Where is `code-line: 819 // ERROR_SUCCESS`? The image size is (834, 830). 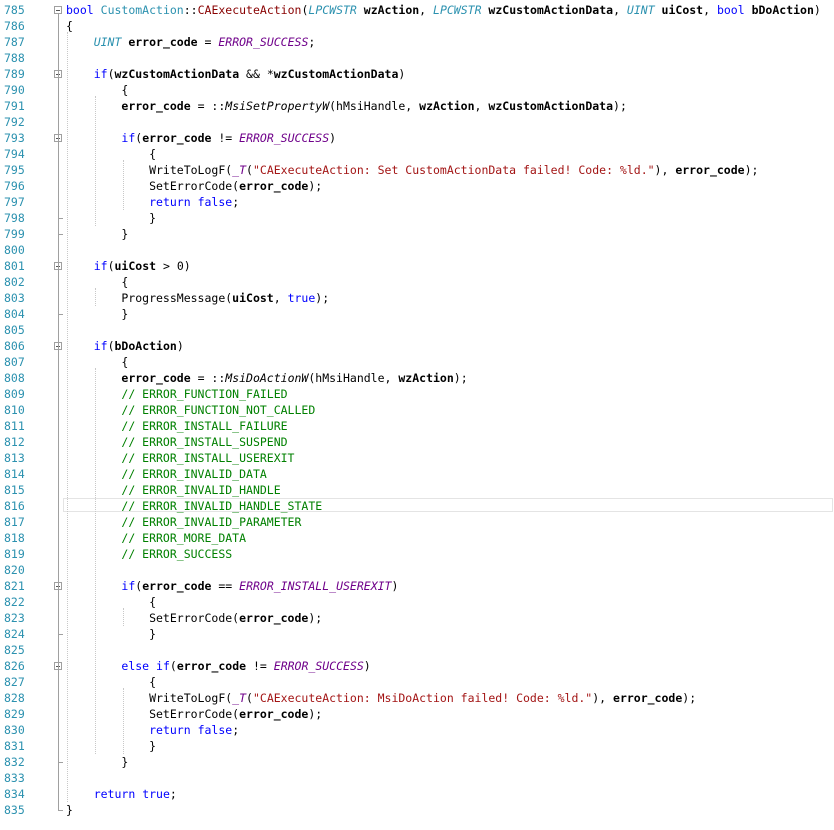
code-line: 819 // ERROR_SUCCESS is located at coordinates (417, 554).